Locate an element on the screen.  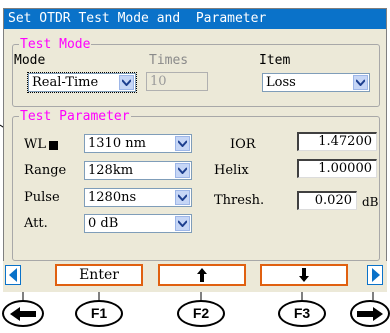
pulse-dropdown-button is located at coordinates (182, 197).